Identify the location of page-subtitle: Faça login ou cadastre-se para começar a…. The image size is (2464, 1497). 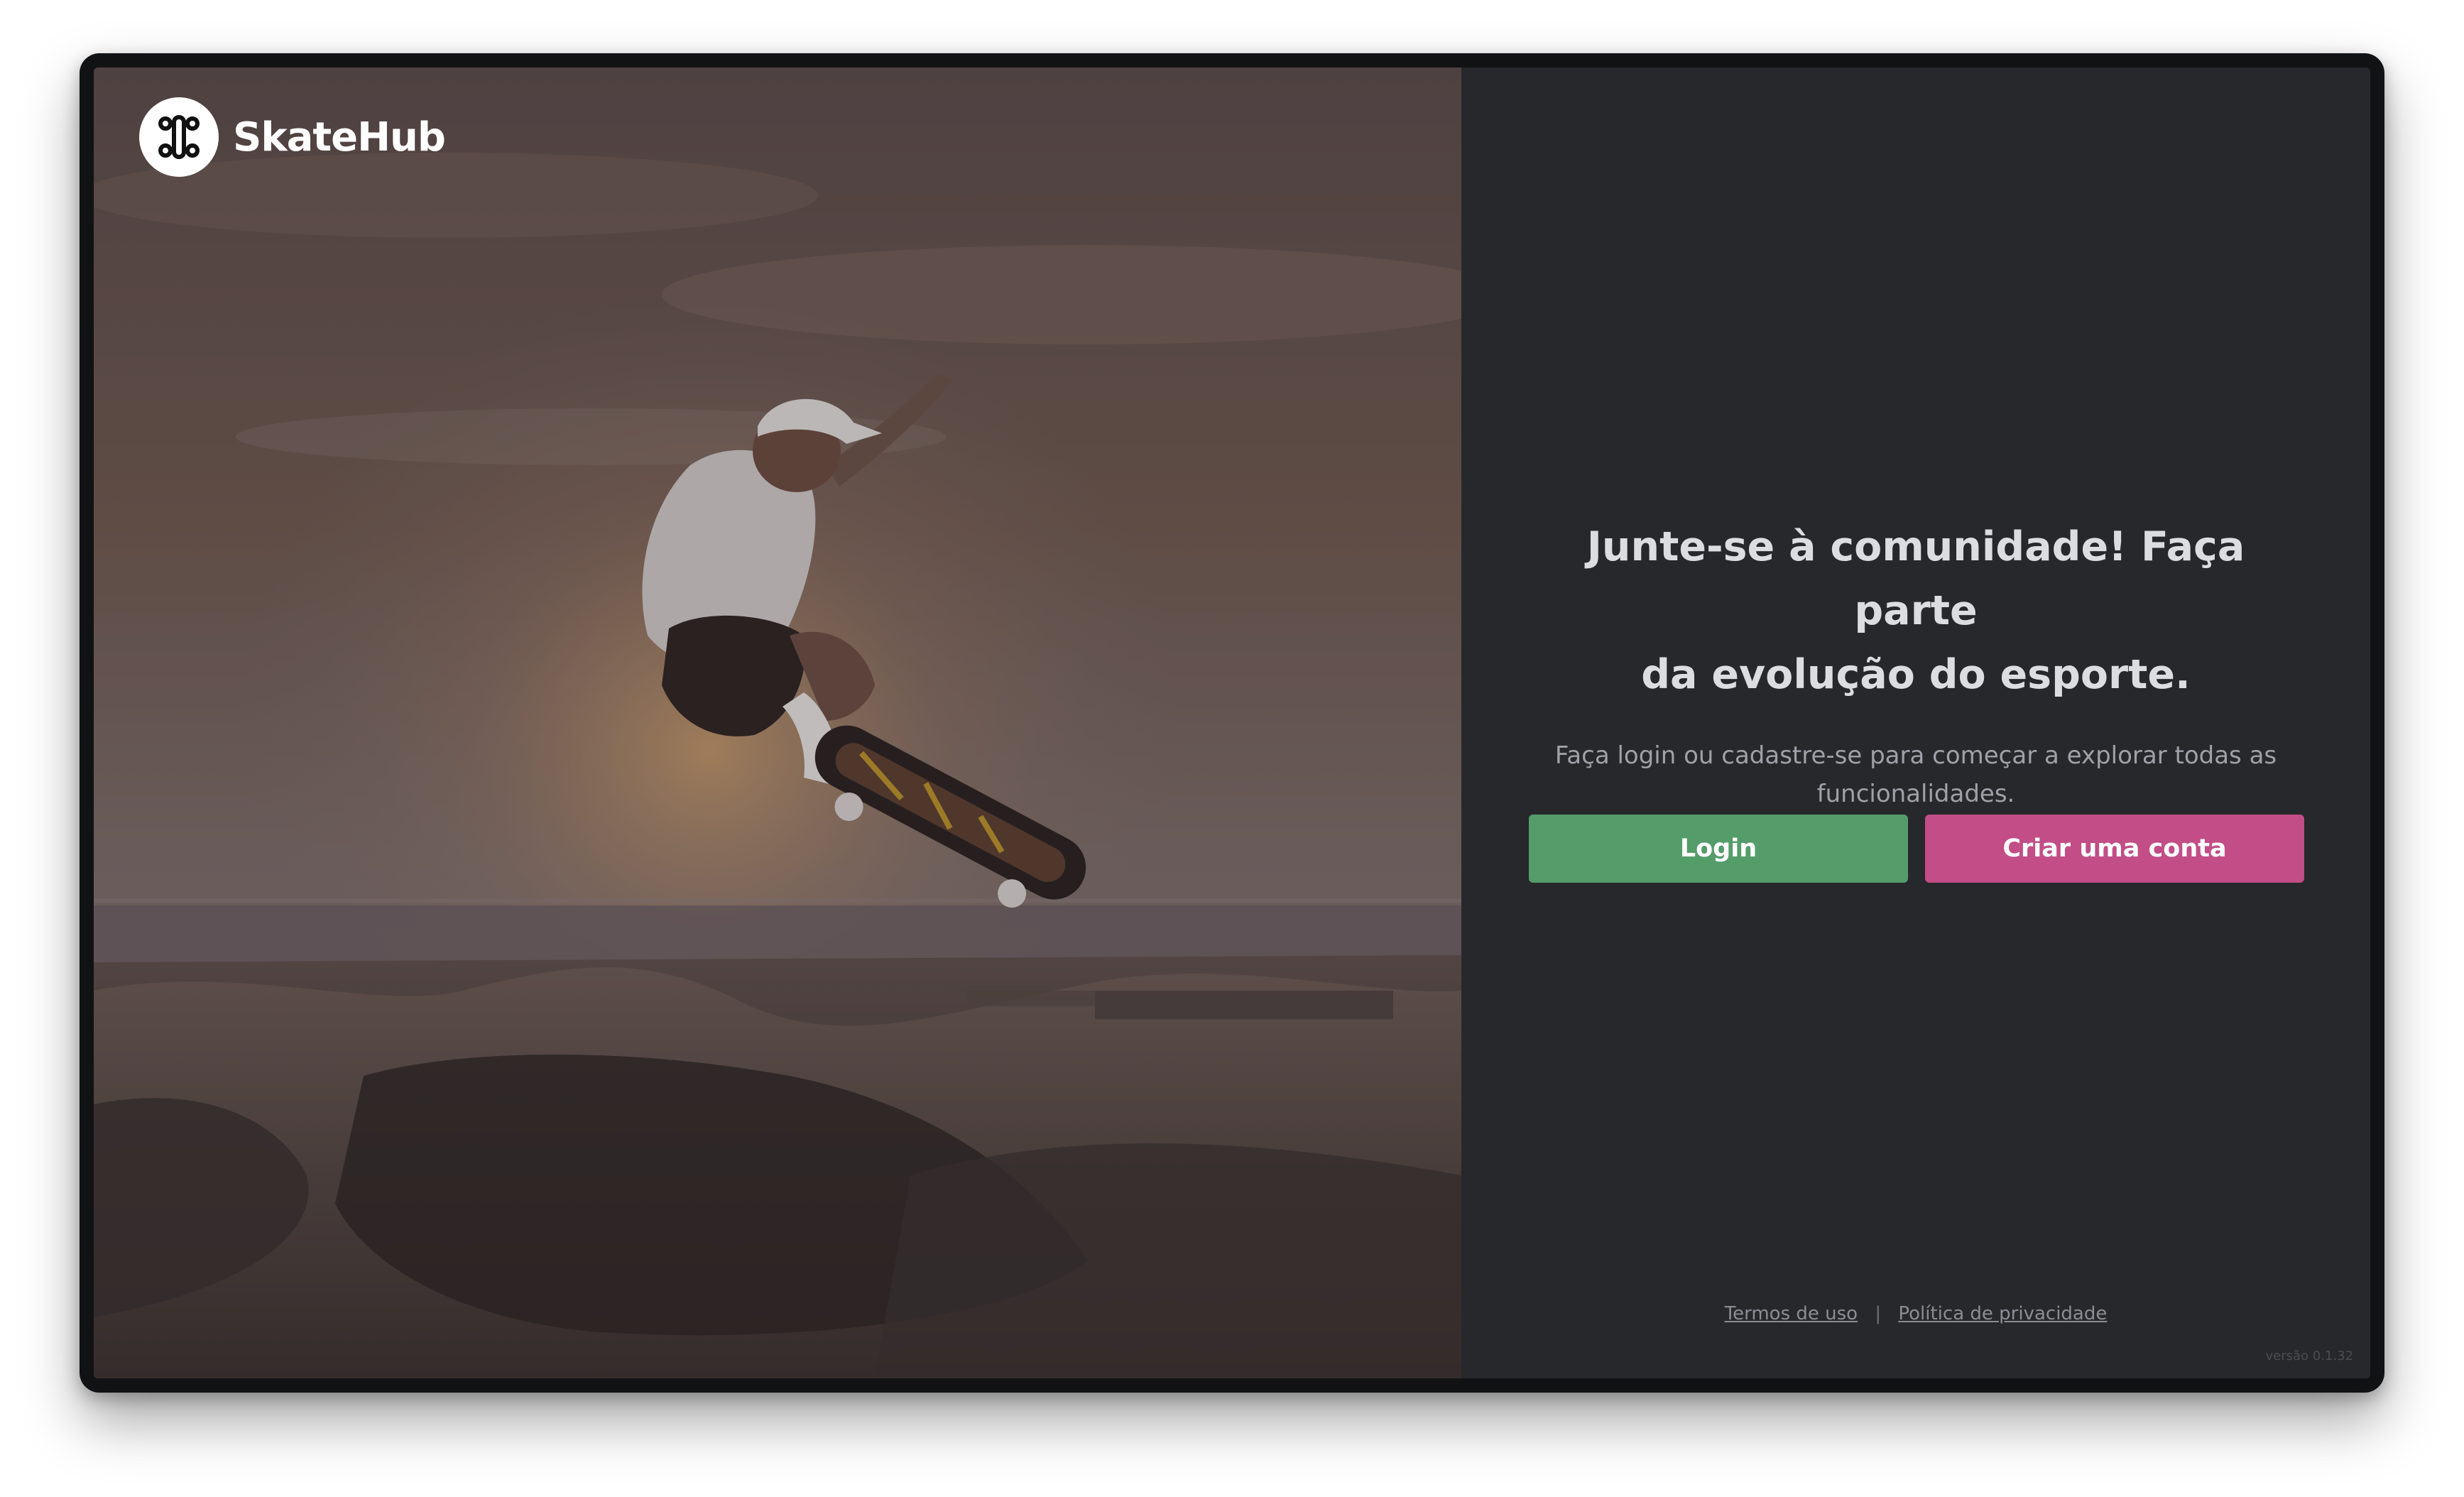
(1916, 774).